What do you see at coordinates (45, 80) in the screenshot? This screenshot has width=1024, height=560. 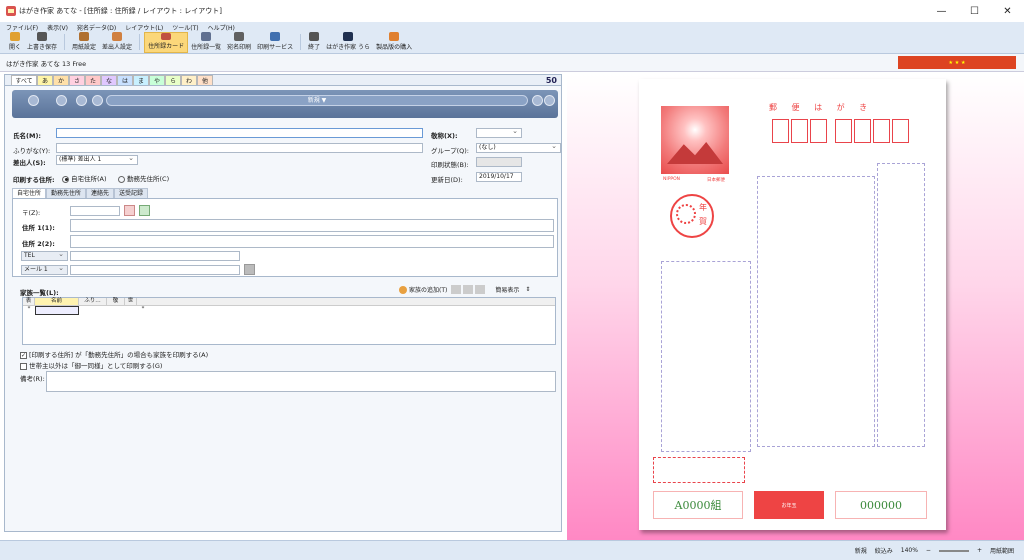 I see `kana-tab-1: あ` at bounding box center [45, 80].